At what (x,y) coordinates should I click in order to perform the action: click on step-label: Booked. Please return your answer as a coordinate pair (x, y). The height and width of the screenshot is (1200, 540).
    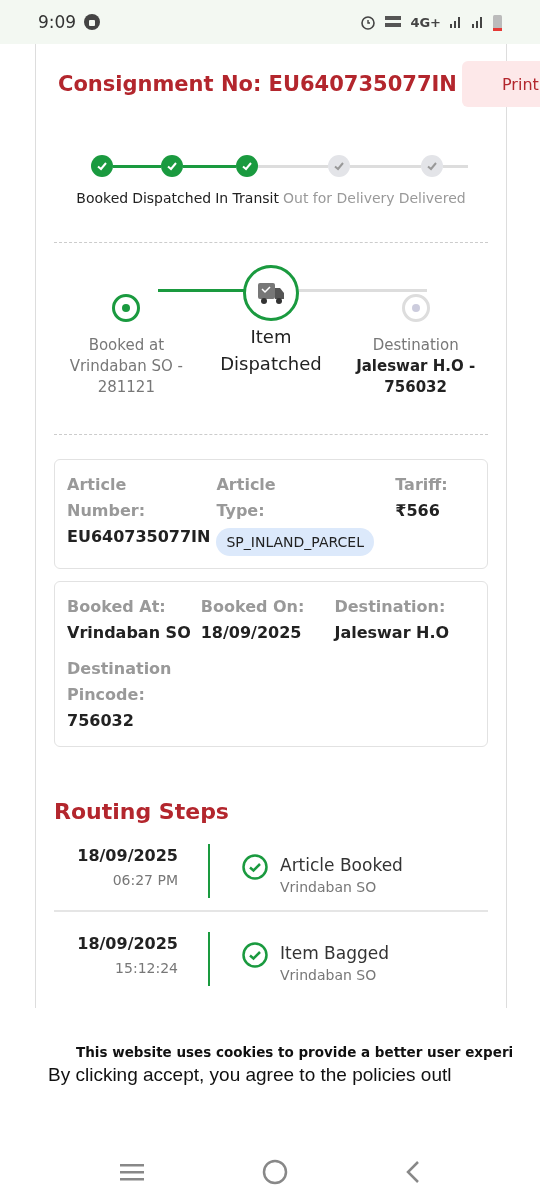
    Looking at the image, I should click on (102, 198).